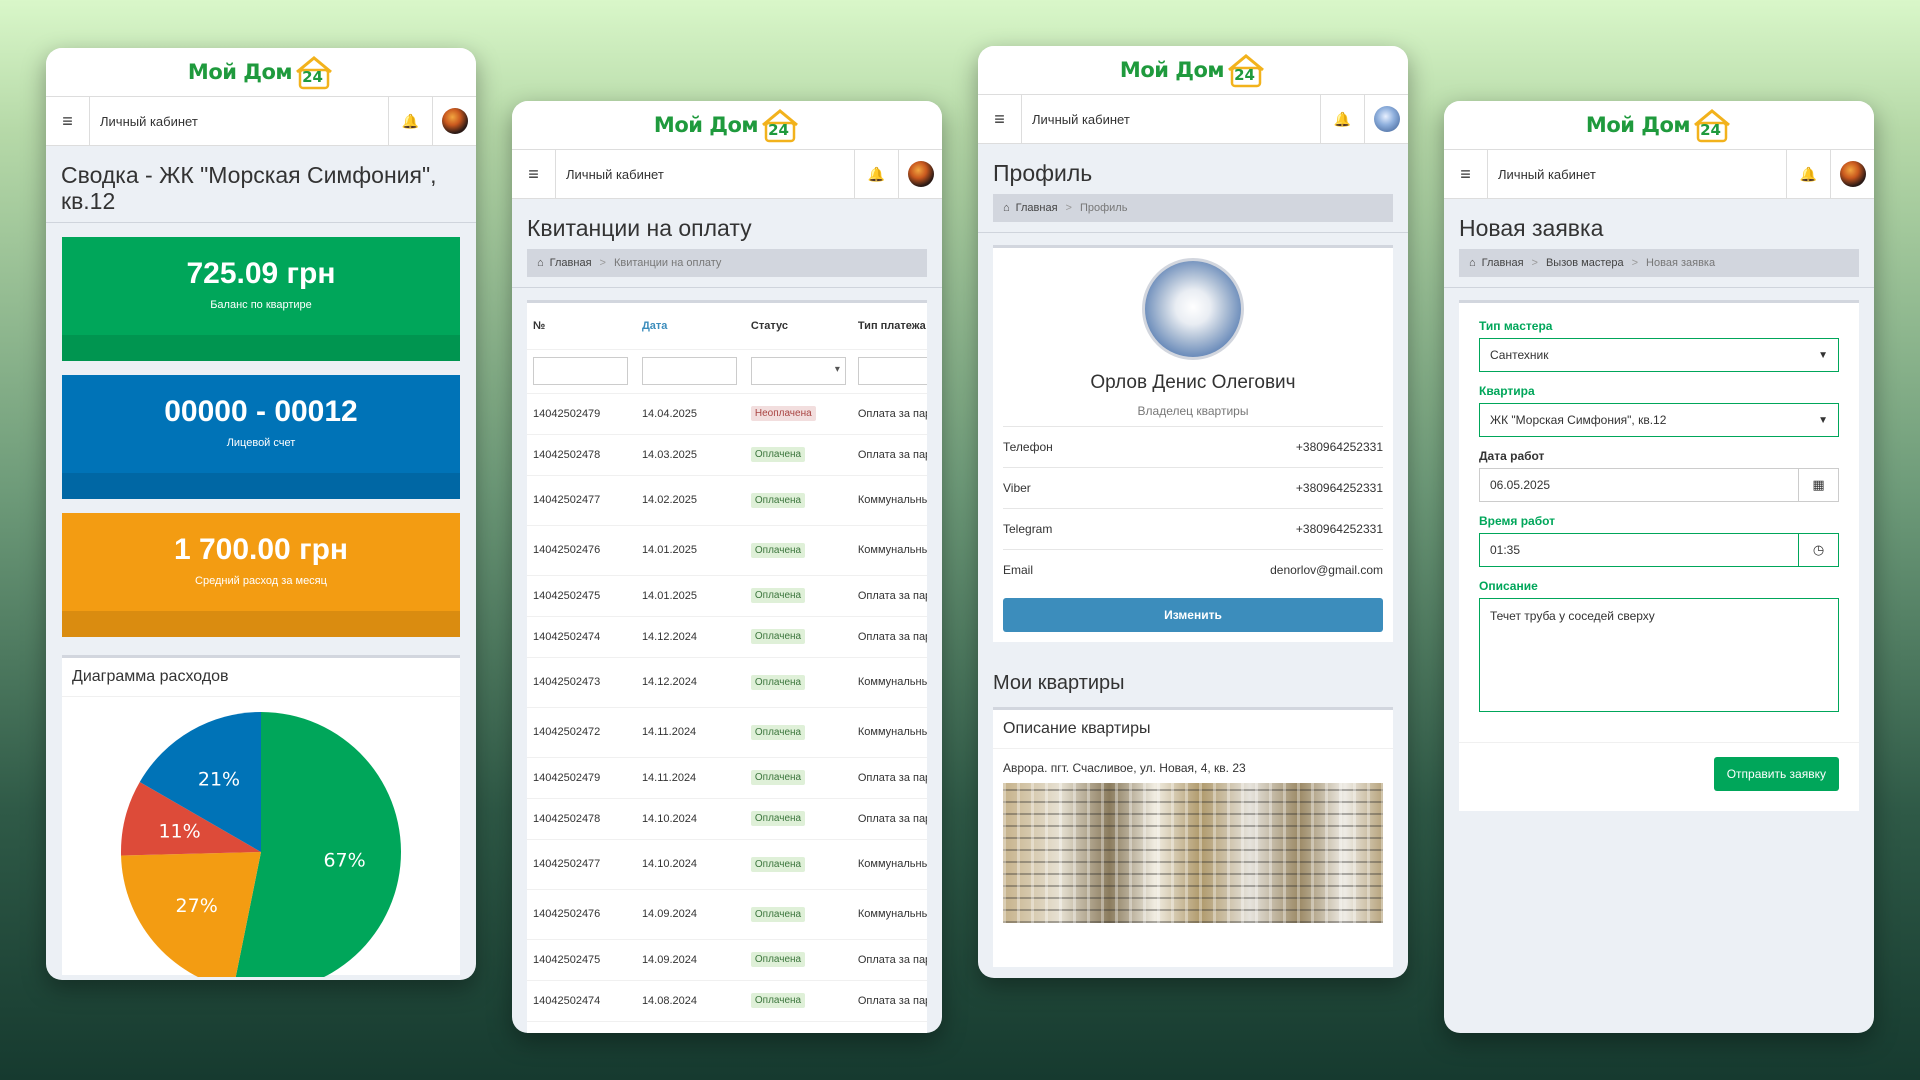  Describe the element at coordinates (1531, 228) in the screenshot. I see `page-title: Новая заявка` at that location.